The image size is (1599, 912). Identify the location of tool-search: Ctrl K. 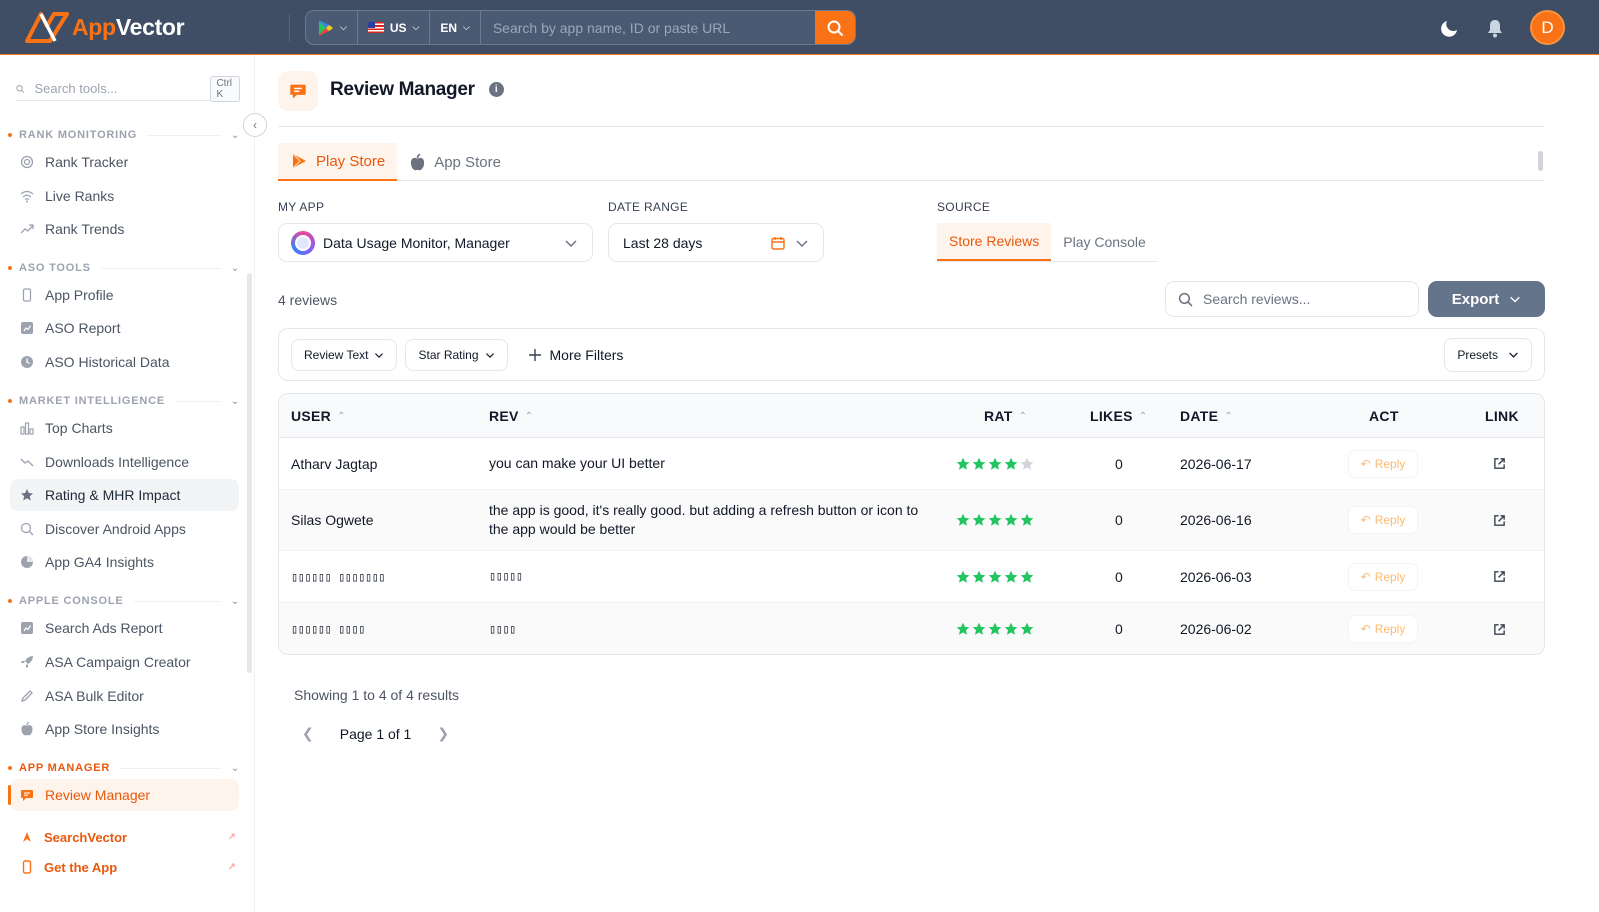
(128, 88).